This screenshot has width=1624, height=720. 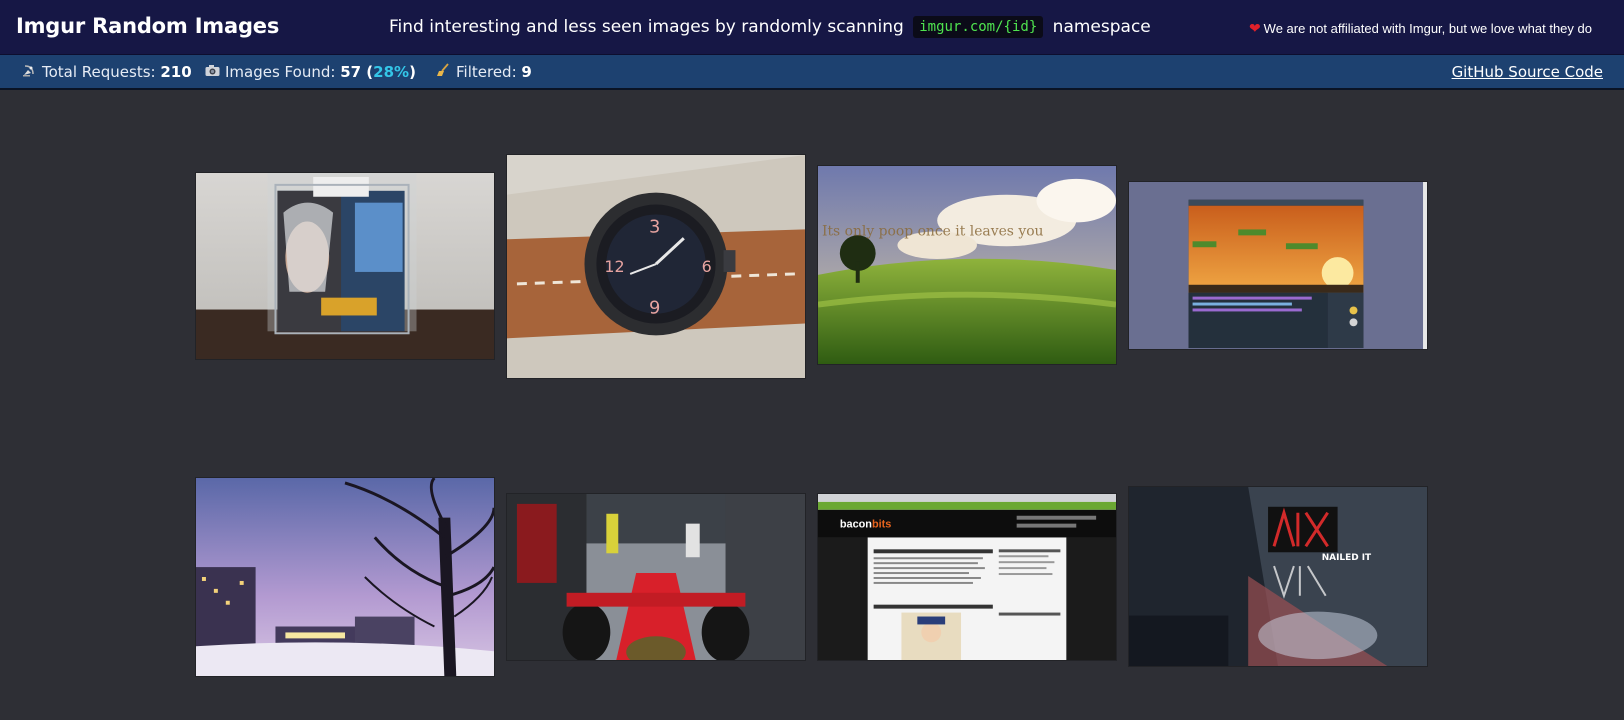 I want to click on warcraft-box-image, so click(x=345, y=266).